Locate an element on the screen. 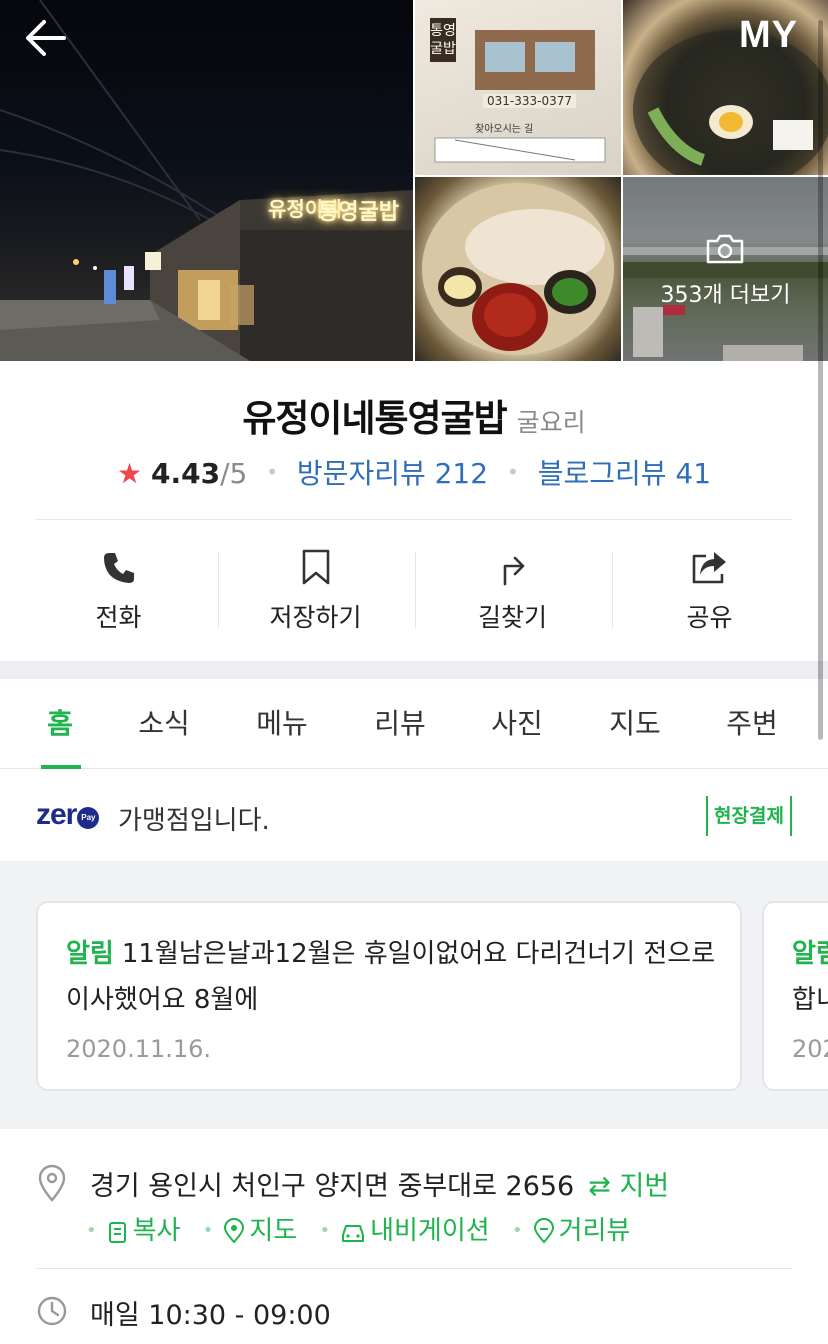 The width and height of the screenshot is (828, 1344). notice-card: 알림합니 202 is located at coordinates (795, 996).